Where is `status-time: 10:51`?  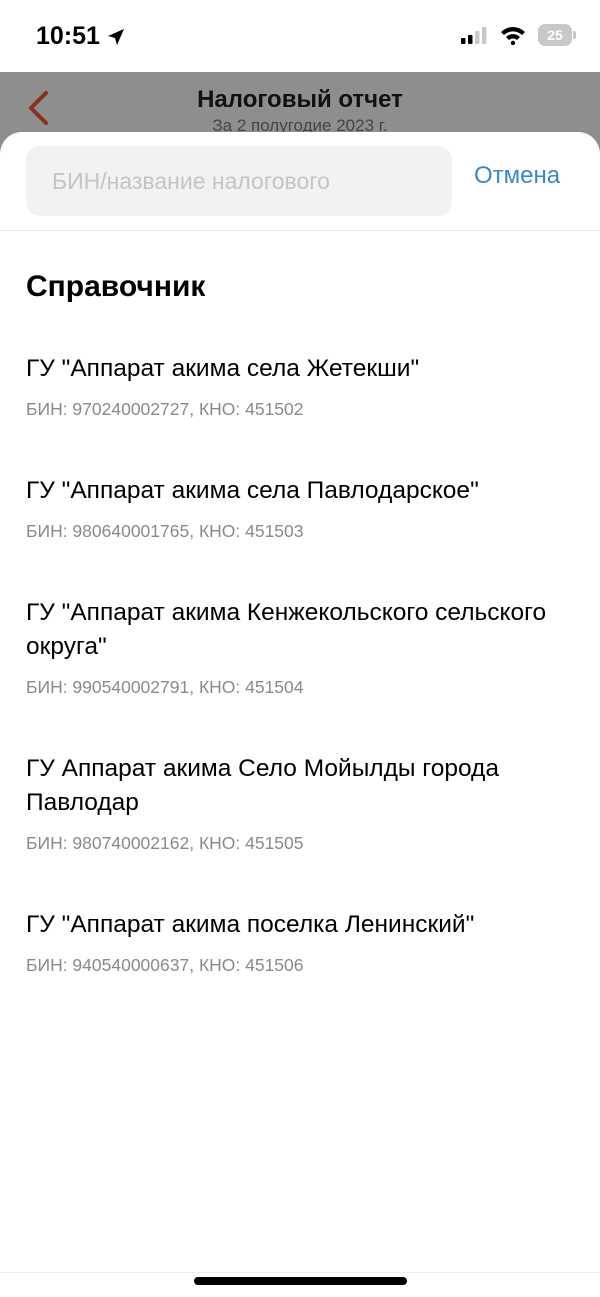
status-time: 10:51 is located at coordinates (68, 36).